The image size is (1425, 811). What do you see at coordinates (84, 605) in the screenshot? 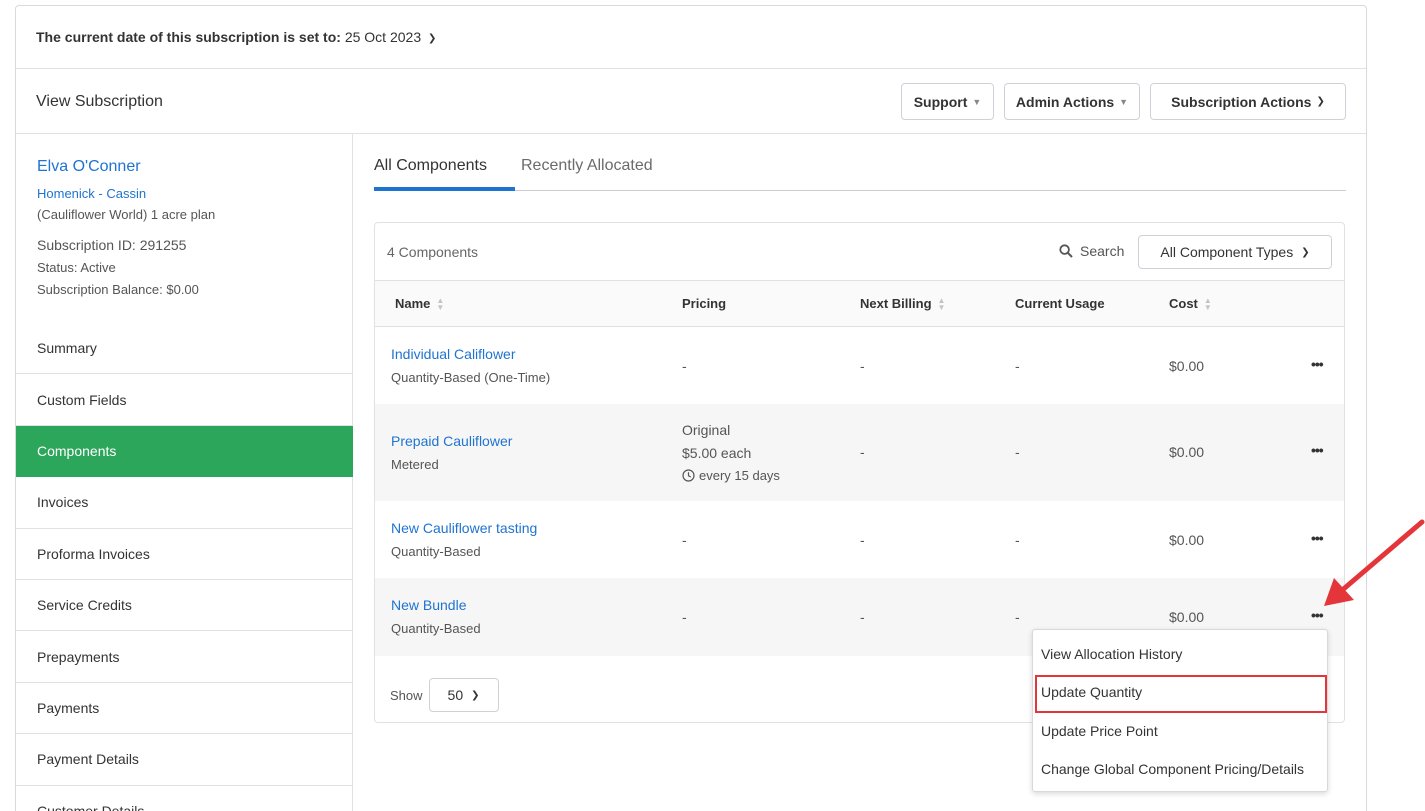
I see `sidebar-item-label: Service Credits` at bounding box center [84, 605].